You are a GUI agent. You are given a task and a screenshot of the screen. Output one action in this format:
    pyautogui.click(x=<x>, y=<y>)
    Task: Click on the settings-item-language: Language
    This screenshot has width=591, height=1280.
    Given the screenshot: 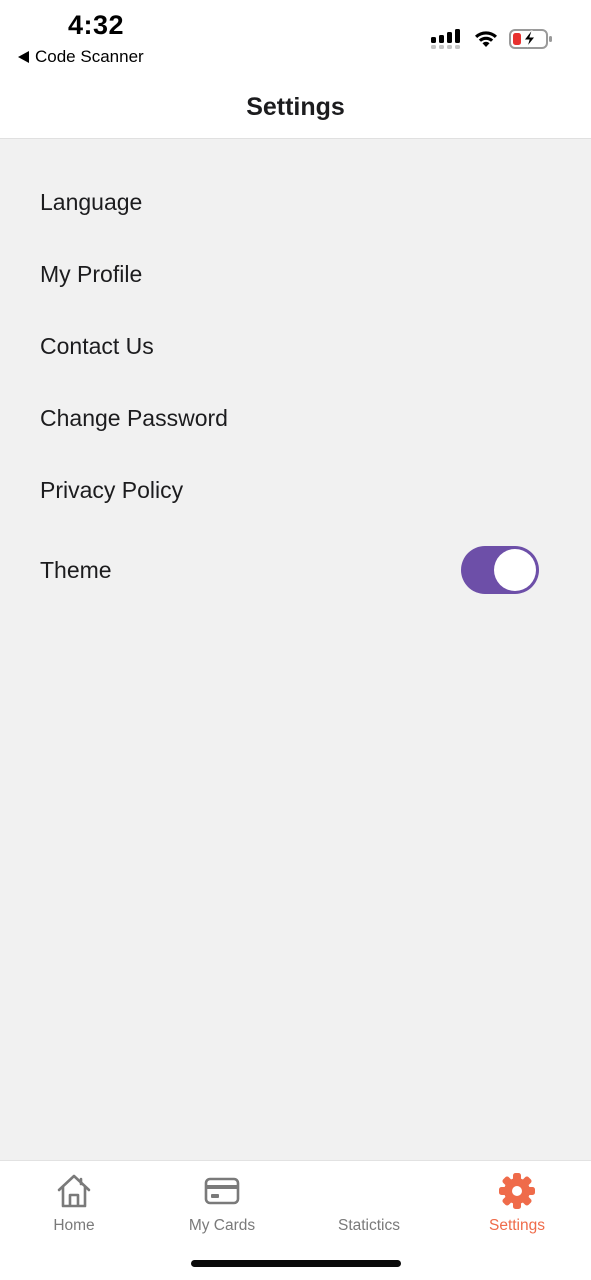 What is the action you would take?
    pyautogui.click(x=295, y=202)
    